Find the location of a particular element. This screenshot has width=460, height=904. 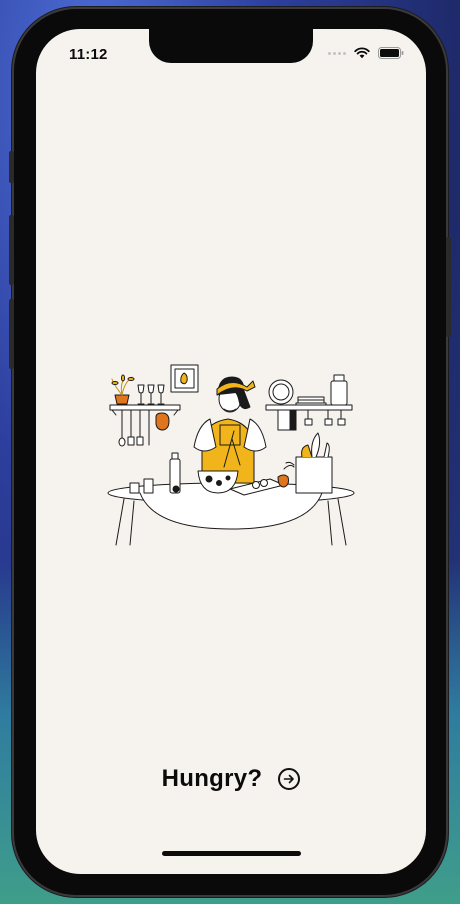

silent-switch is located at coordinates (11, 167).